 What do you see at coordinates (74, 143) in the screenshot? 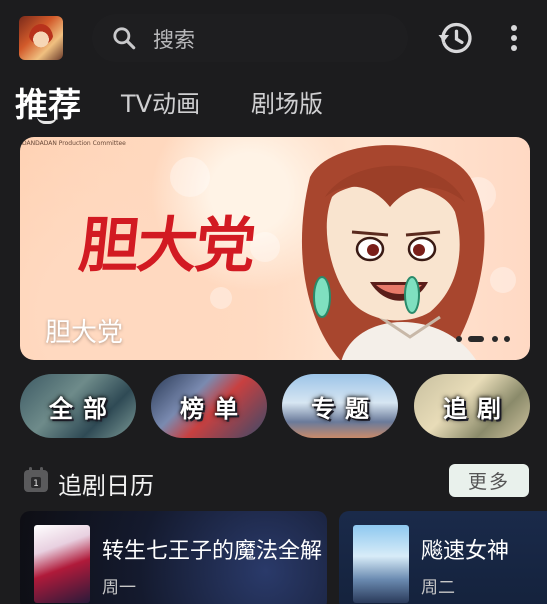
I see `banner-copyright: DANDADAN Production Committee` at bounding box center [74, 143].